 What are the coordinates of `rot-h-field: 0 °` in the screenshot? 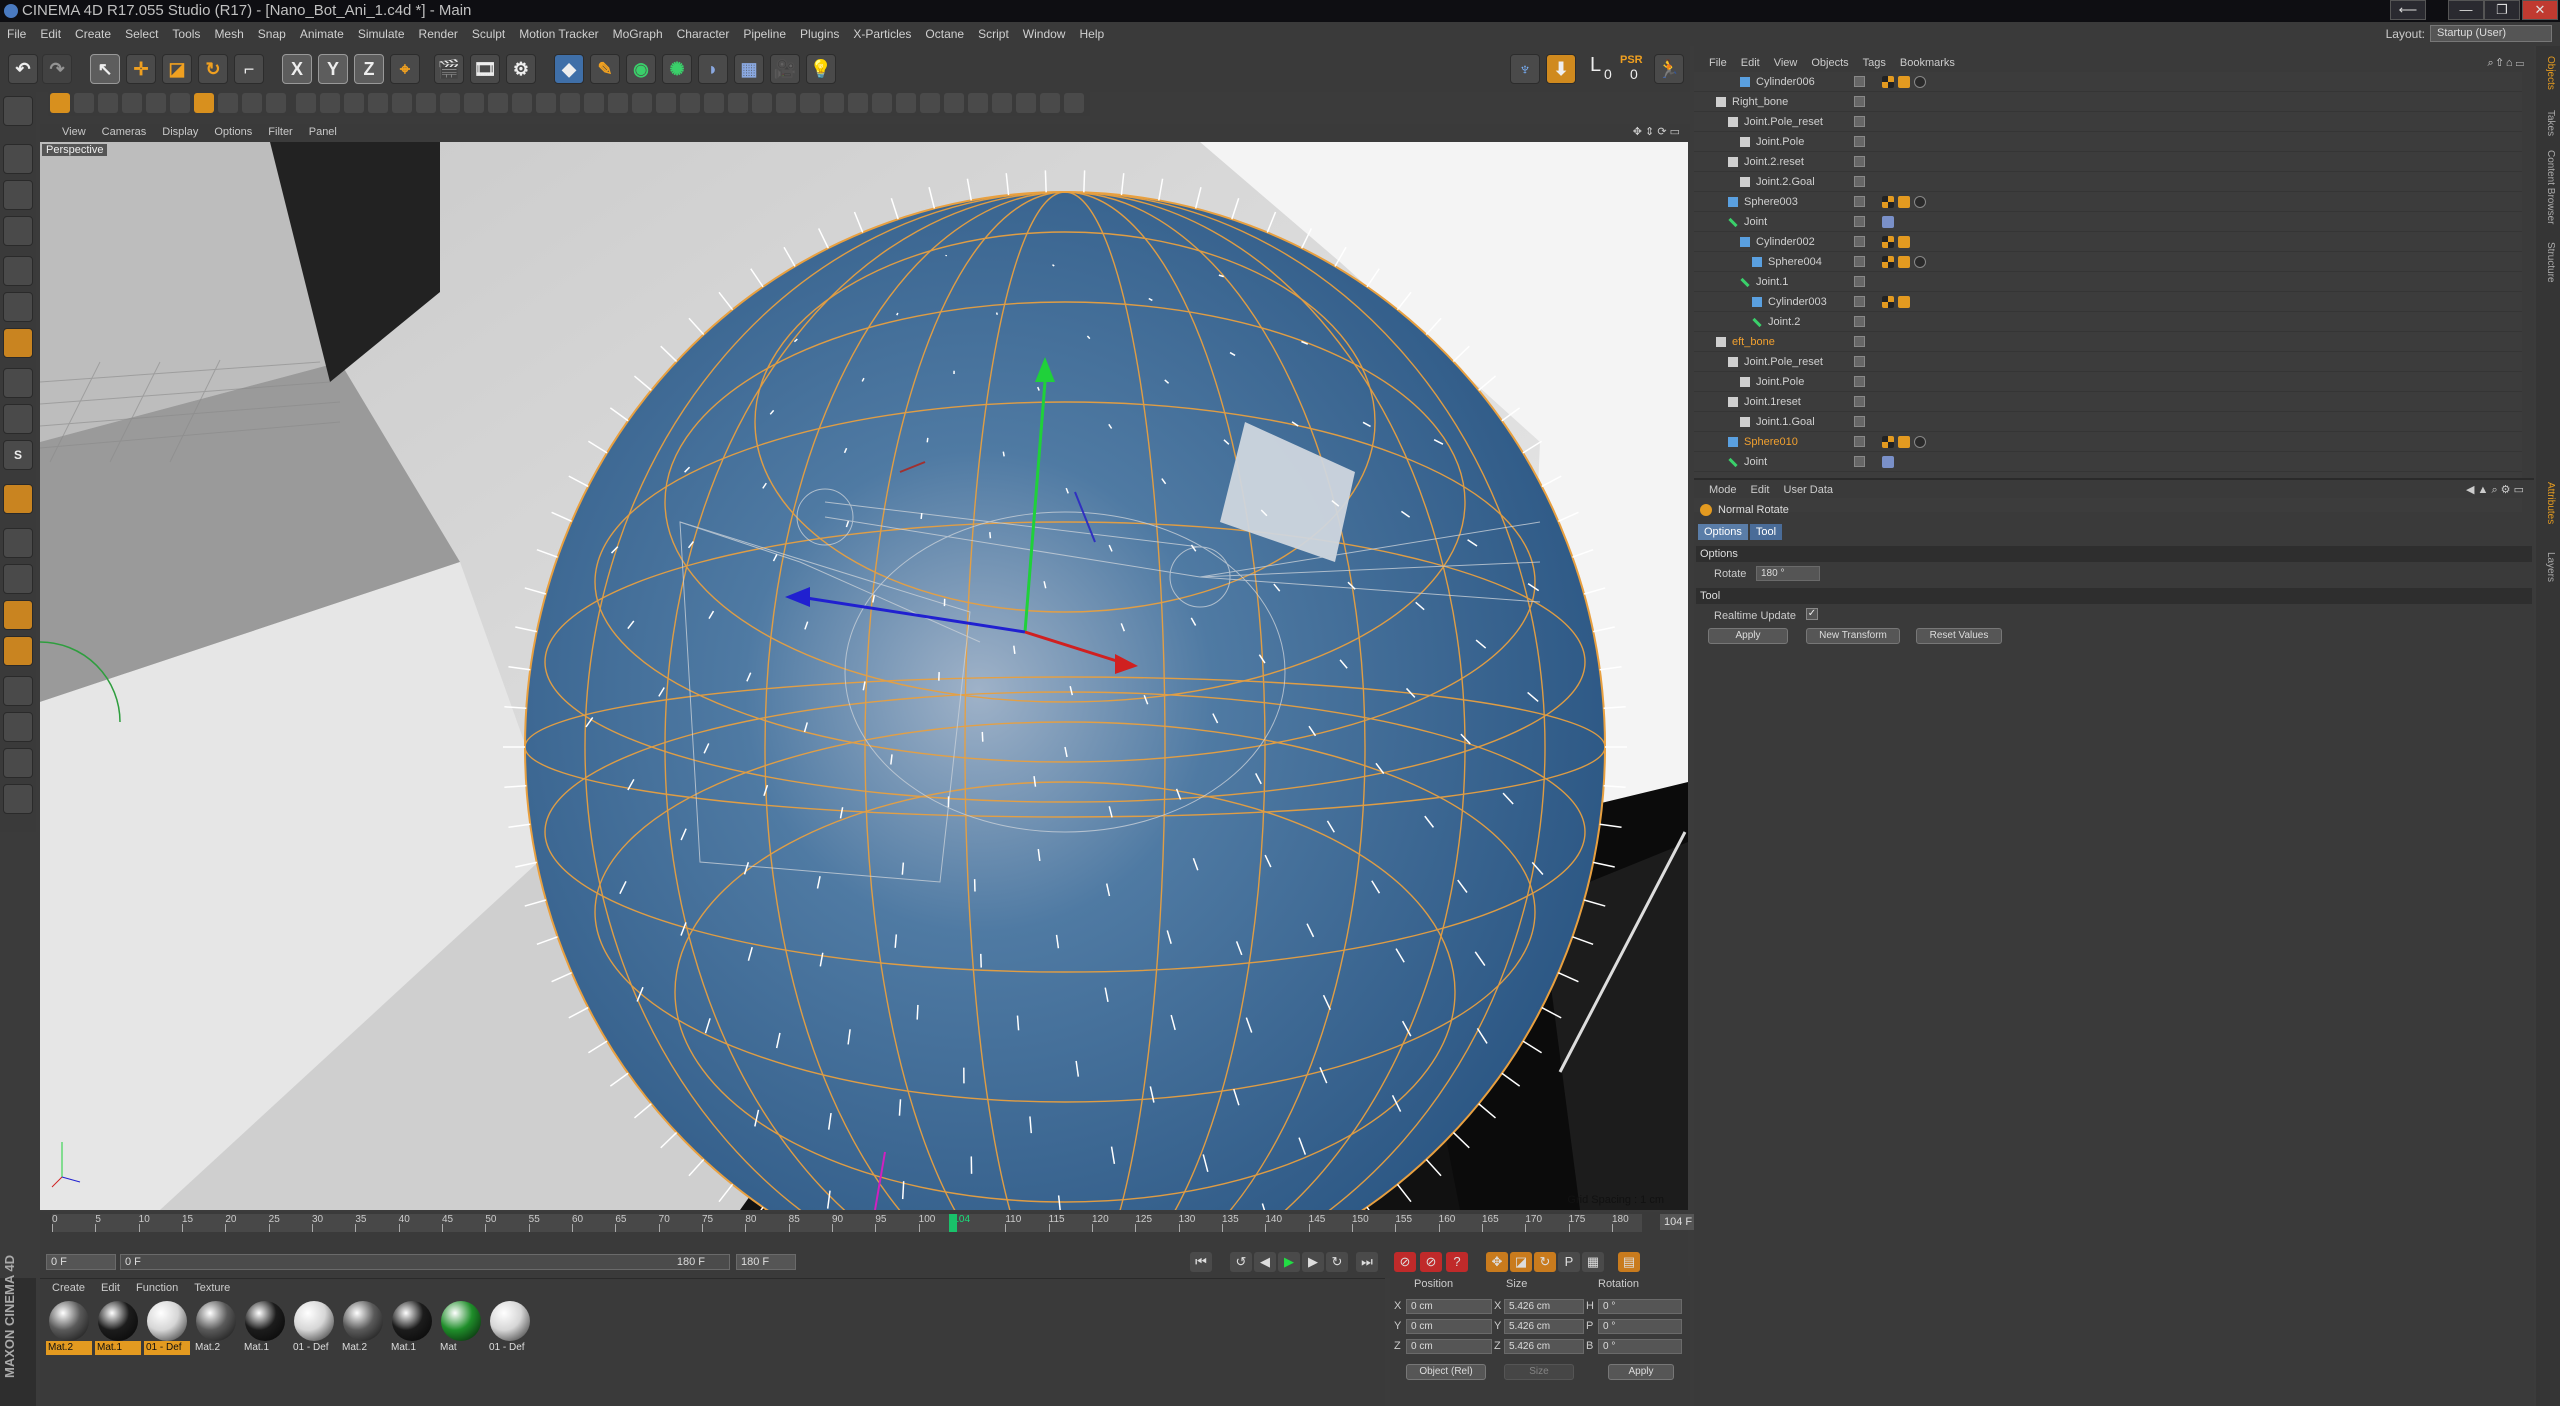 It's located at (1640, 1306).